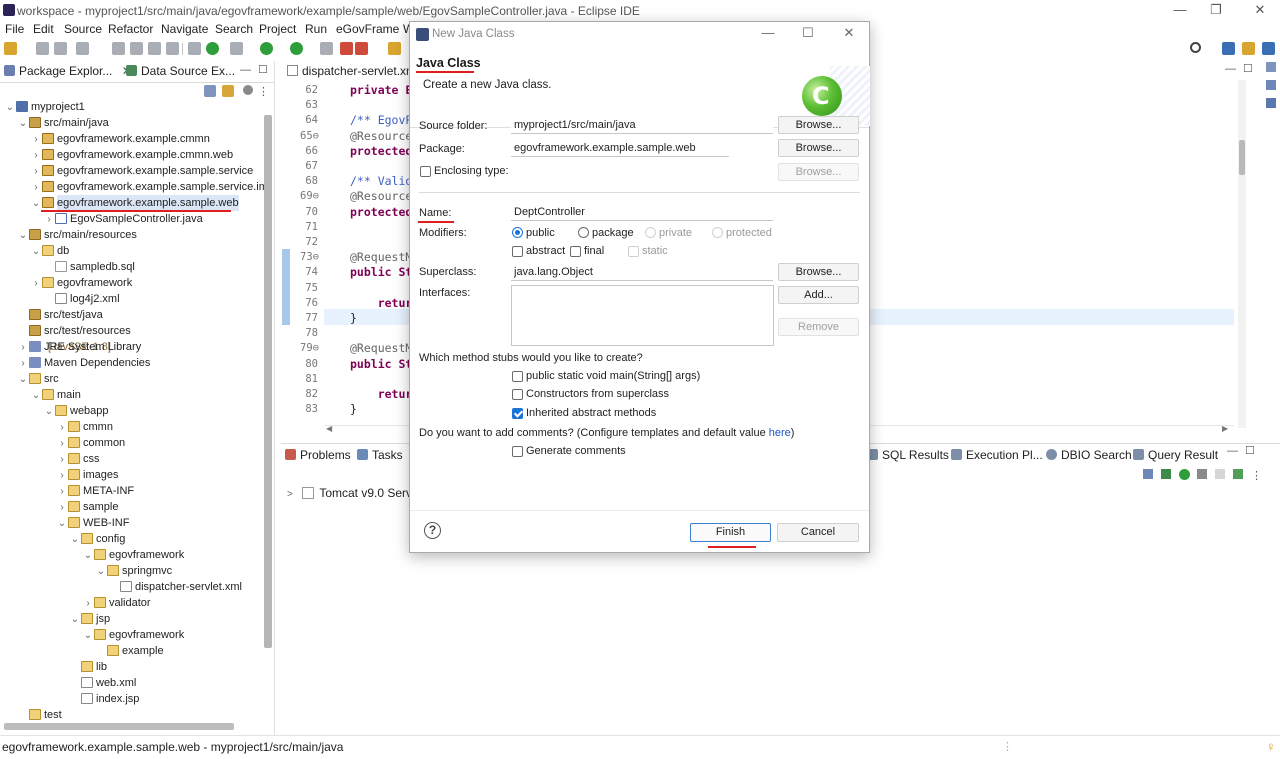  What do you see at coordinates (184, 29) in the screenshot?
I see `menu-navigate: Navigate` at bounding box center [184, 29].